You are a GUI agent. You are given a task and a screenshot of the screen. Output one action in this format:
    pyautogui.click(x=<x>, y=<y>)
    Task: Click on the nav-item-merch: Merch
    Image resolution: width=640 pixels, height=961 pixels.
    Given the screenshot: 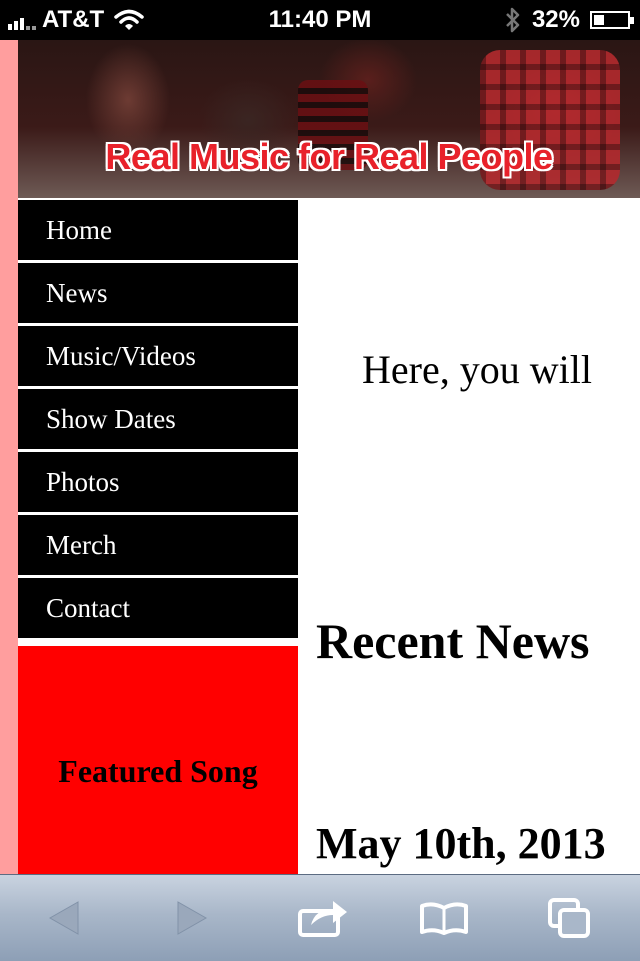 What is the action you would take?
    pyautogui.click(x=158, y=546)
    